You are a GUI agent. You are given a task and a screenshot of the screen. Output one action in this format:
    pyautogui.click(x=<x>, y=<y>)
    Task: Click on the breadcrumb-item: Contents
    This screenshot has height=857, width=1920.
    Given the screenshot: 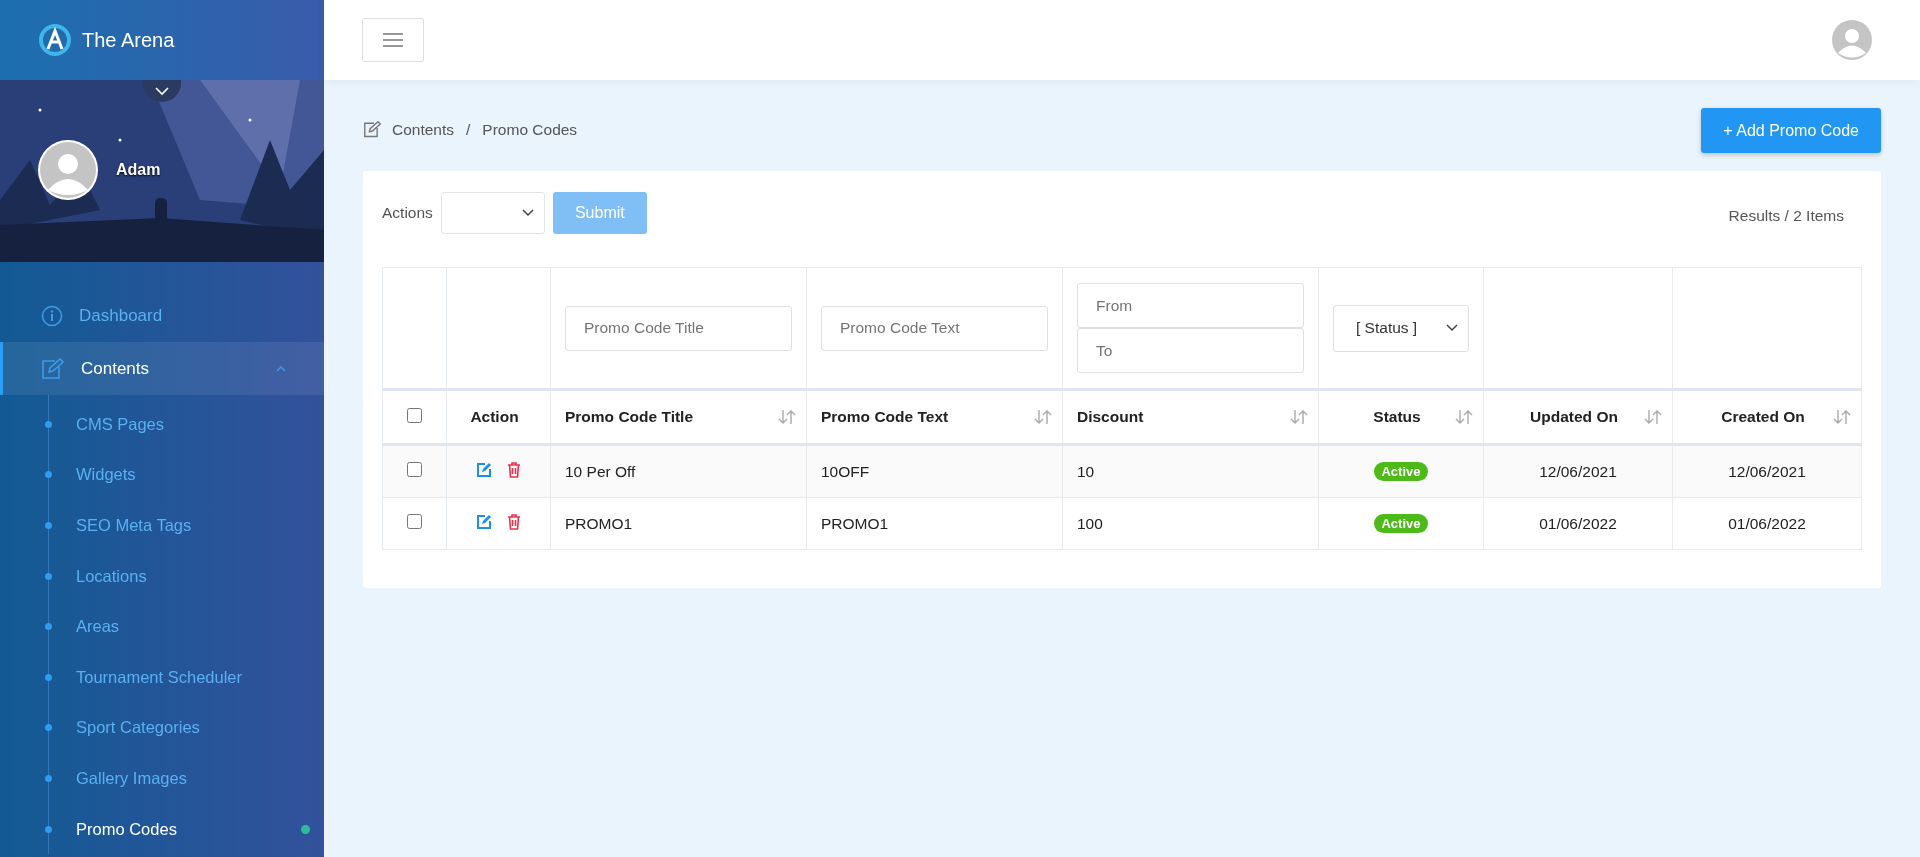 What is the action you would take?
    pyautogui.click(x=423, y=129)
    